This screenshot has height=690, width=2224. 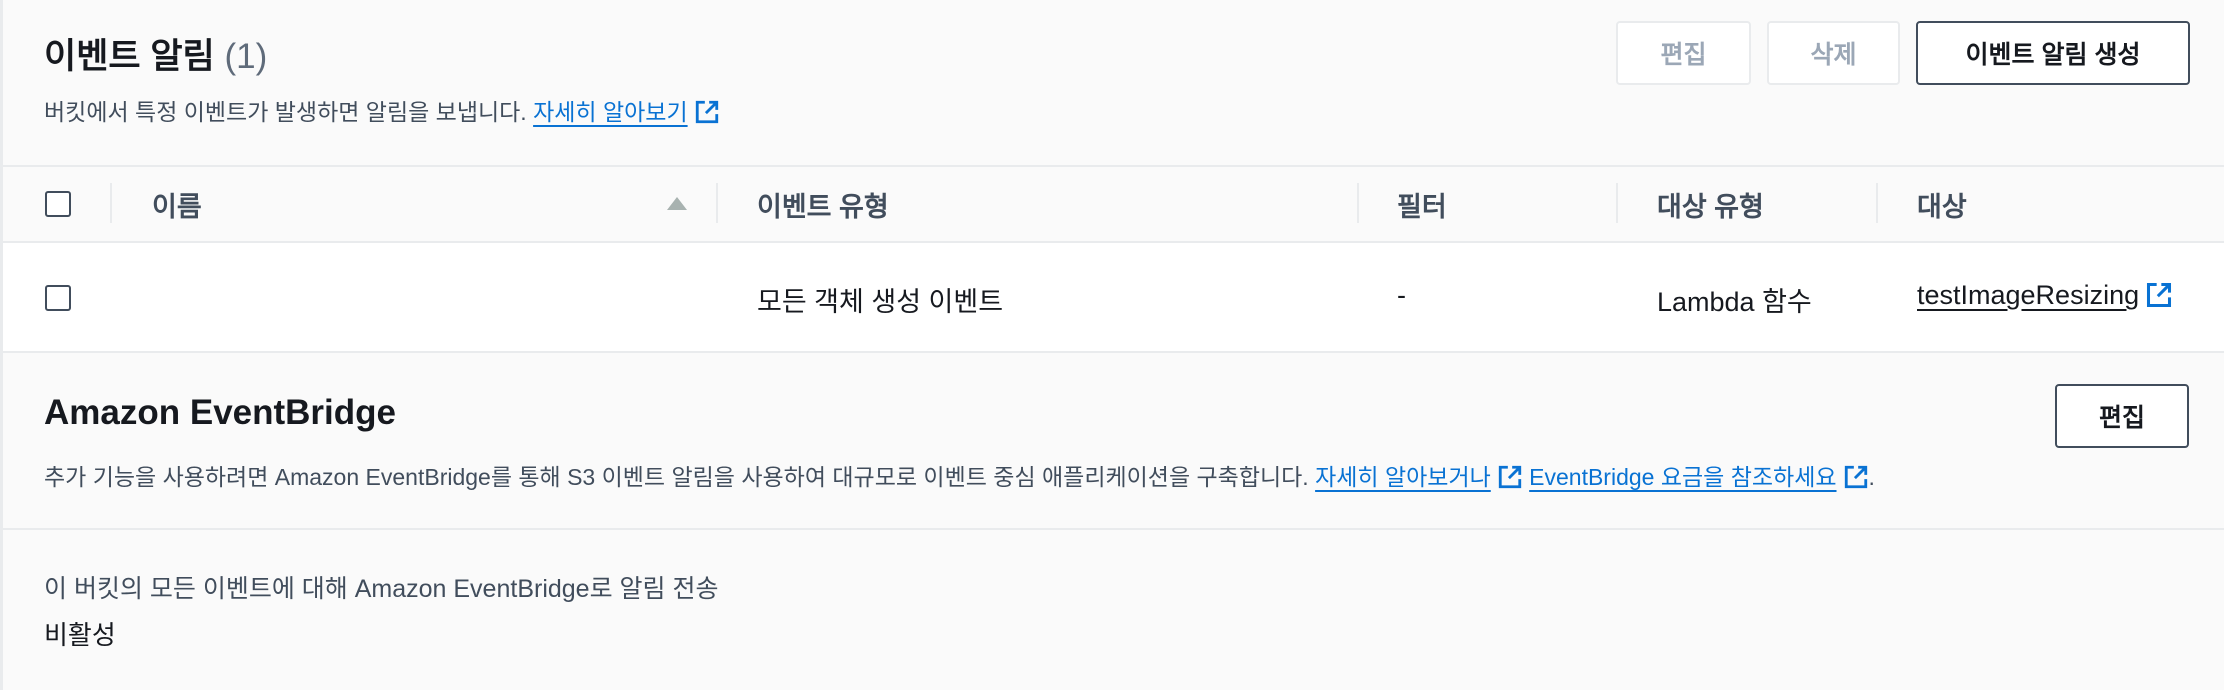 I want to click on notifications-title-text: 이벤트 알림, so click(x=129, y=56).